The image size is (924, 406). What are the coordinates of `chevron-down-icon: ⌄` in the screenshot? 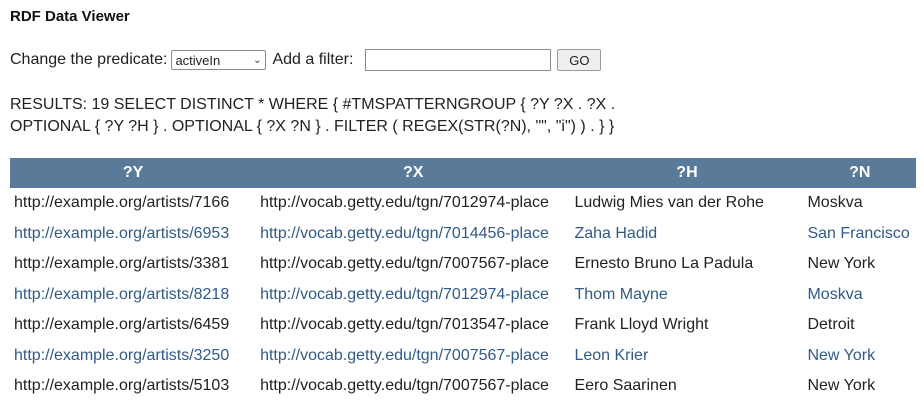 It's located at (257, 60).